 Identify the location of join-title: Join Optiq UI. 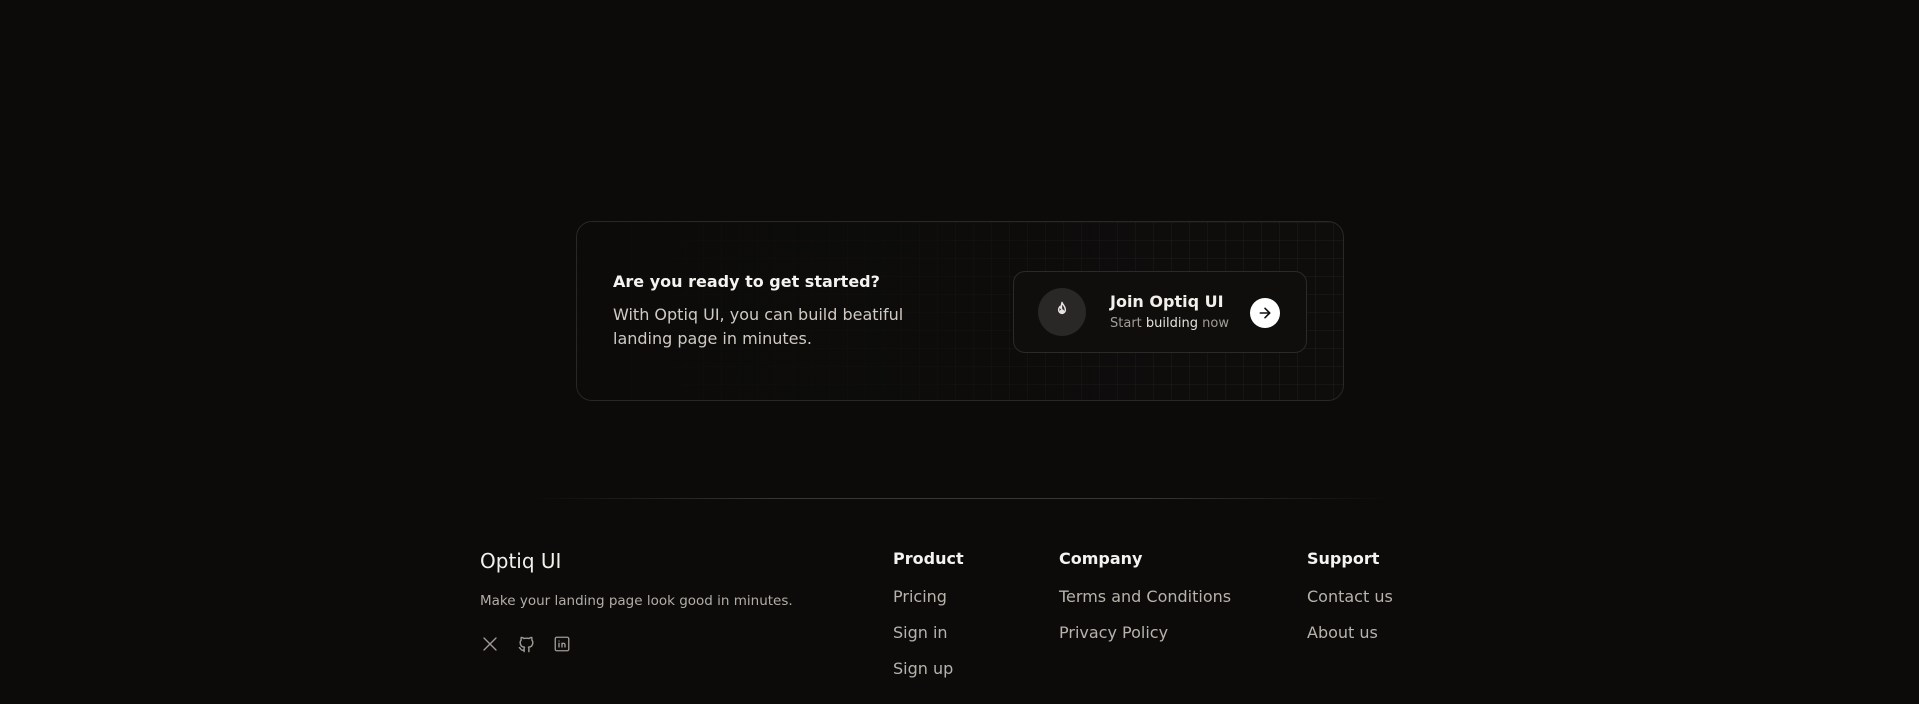
(1167, 301).